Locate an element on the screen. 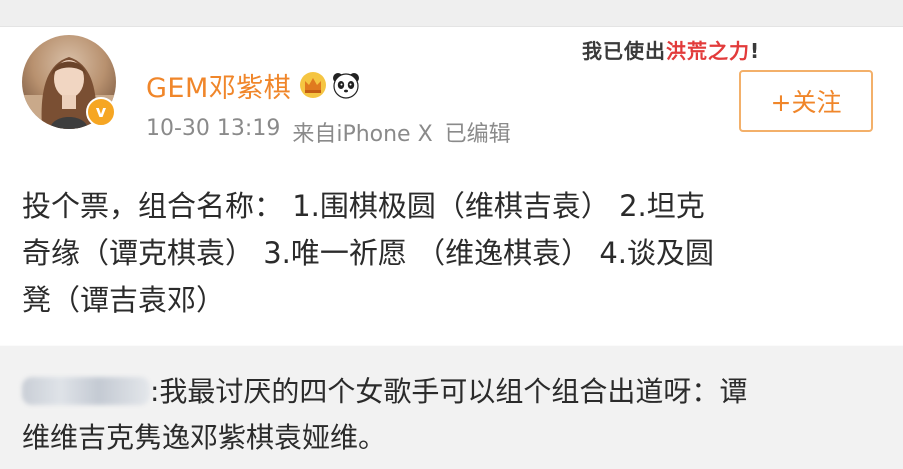 The image size is (903, 469). post-timestamp: 10-30 13:19 is located at coordinates (213, 132).